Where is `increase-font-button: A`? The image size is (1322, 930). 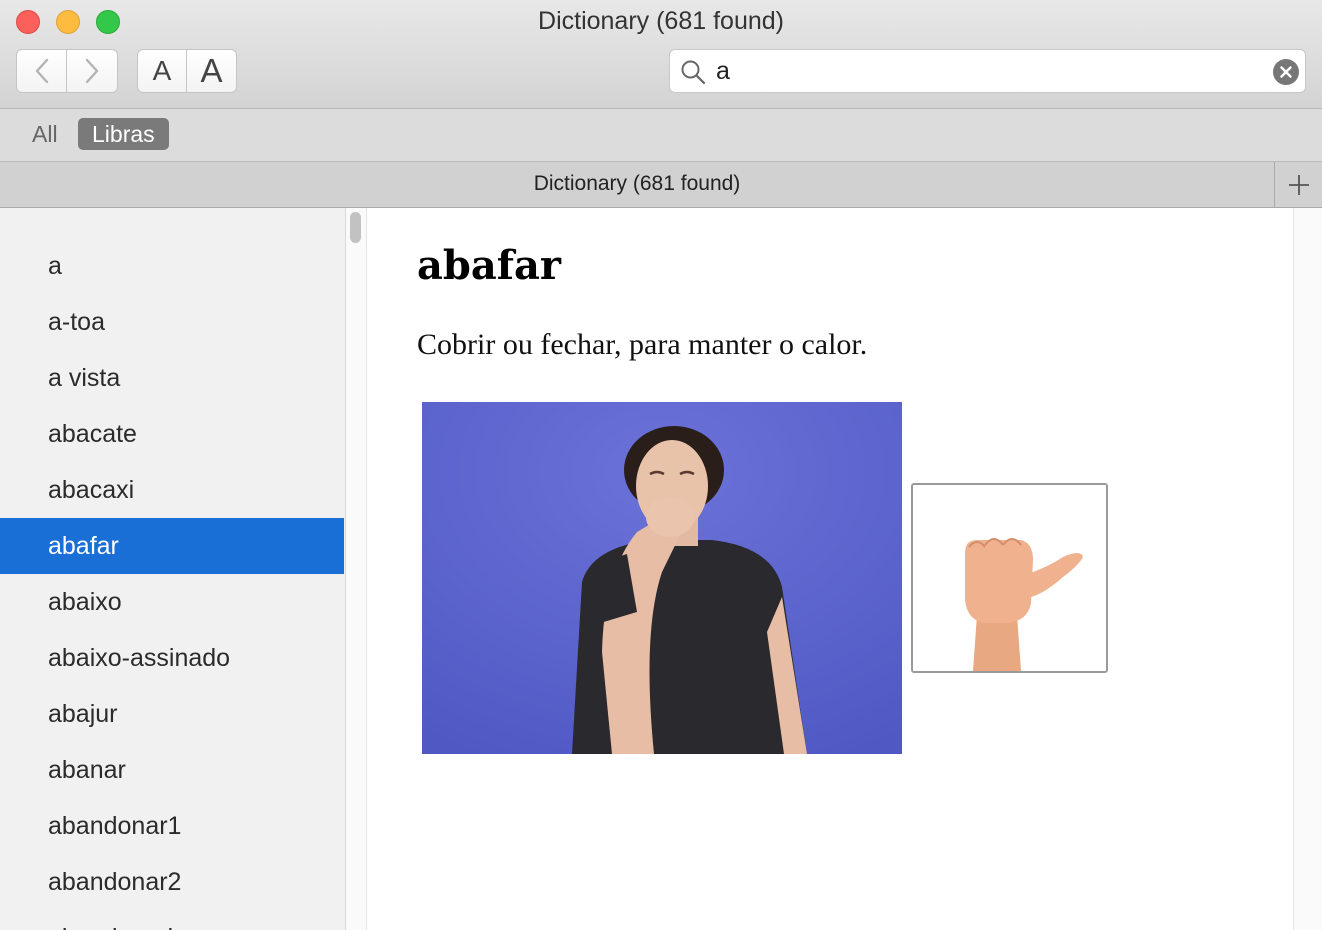 increase-font-button: A is located at coordinates (212, 71).